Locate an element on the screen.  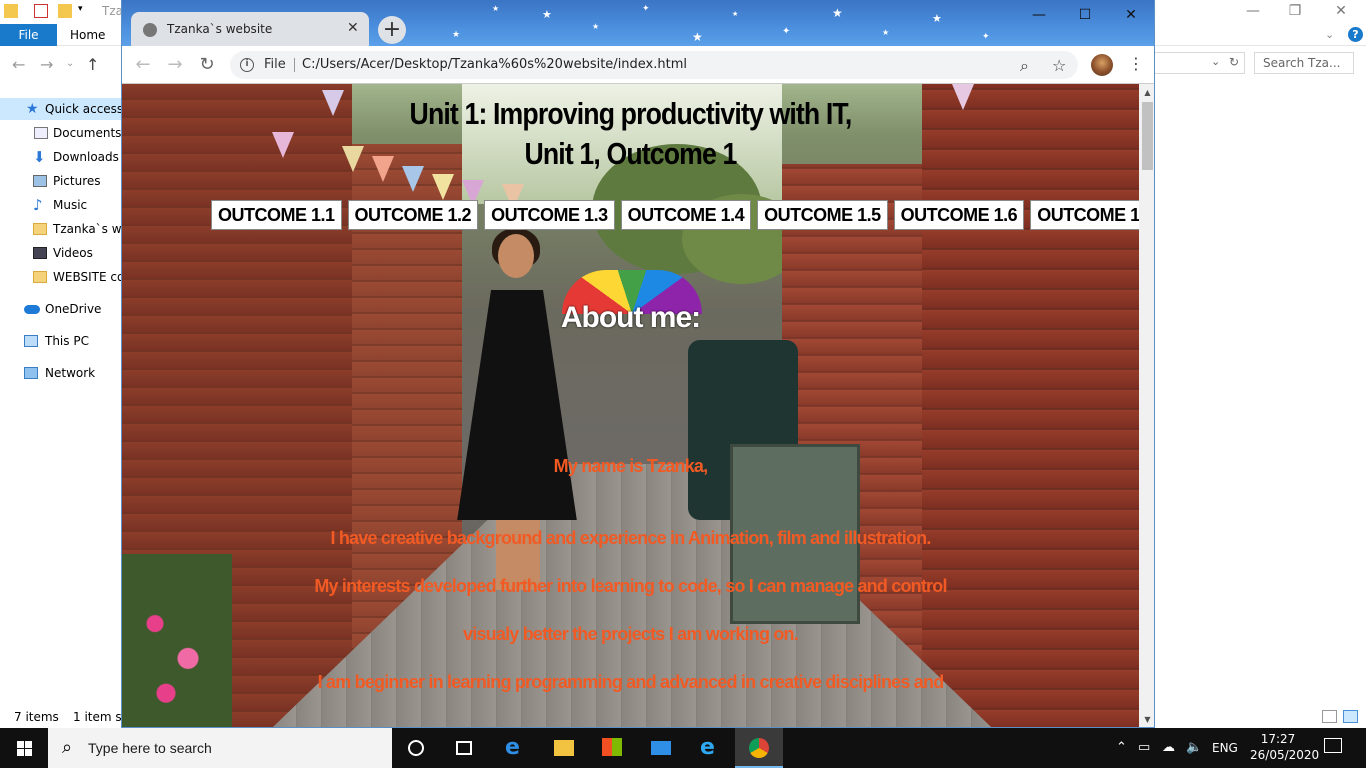
sidebar-label: Downloads is located at coordinates (86, 157).